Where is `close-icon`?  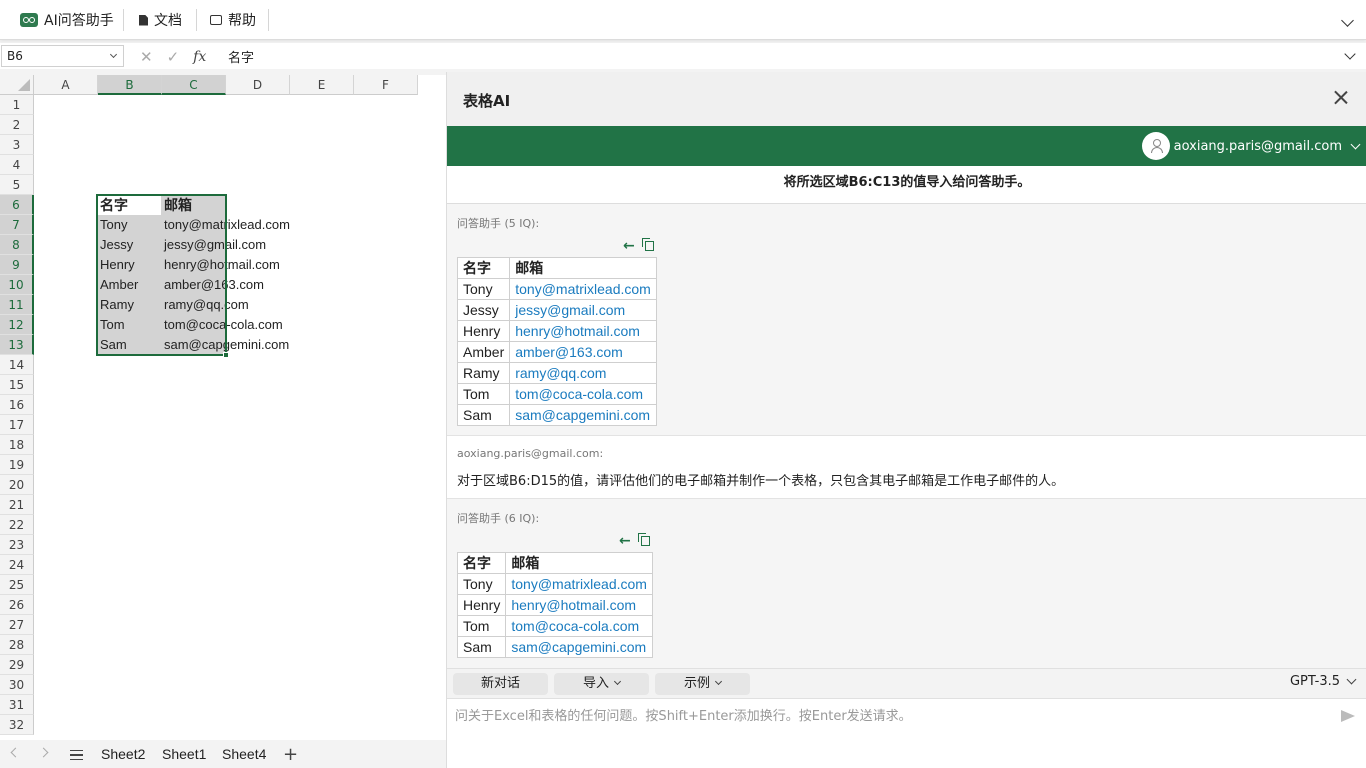 close-icon is located at coordinates (1341, 98).